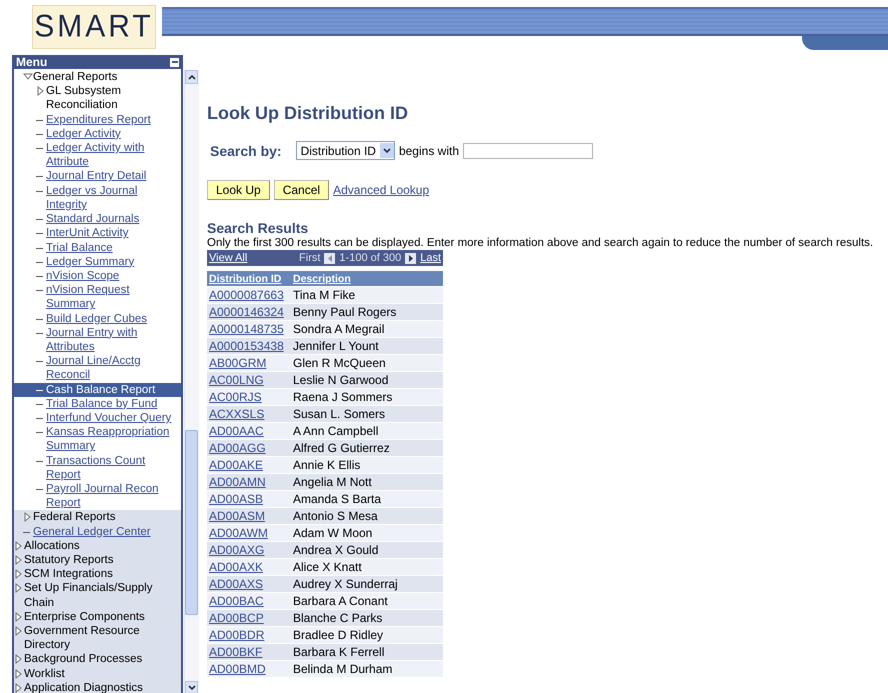 This screenshot has width=888, height=693. Describe the element at coordinates (249, 465) in the screenshot. I see `distribution-id-link: AD00AKE` at that location.